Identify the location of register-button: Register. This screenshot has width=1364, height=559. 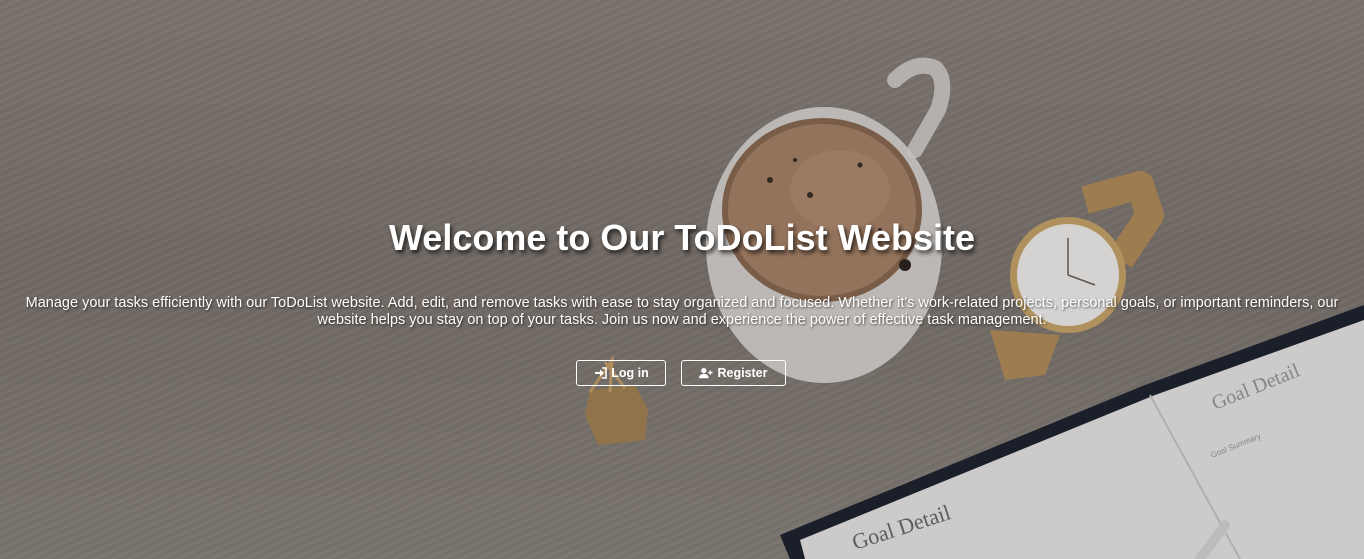
(733, 373).